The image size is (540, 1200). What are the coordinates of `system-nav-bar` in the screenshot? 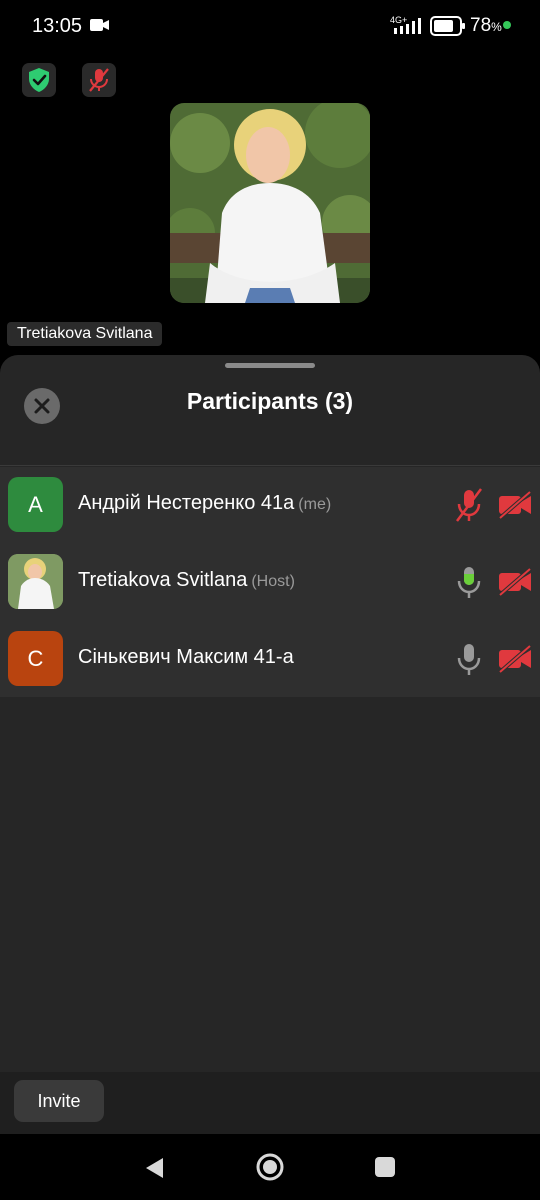 It's located at (270, 1167).